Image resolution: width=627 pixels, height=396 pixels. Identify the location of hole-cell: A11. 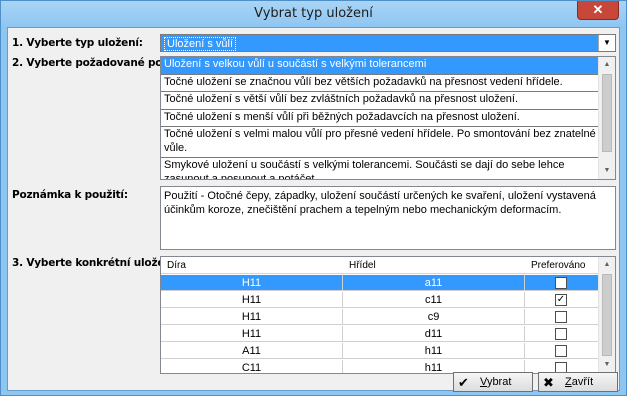
(252, 351).